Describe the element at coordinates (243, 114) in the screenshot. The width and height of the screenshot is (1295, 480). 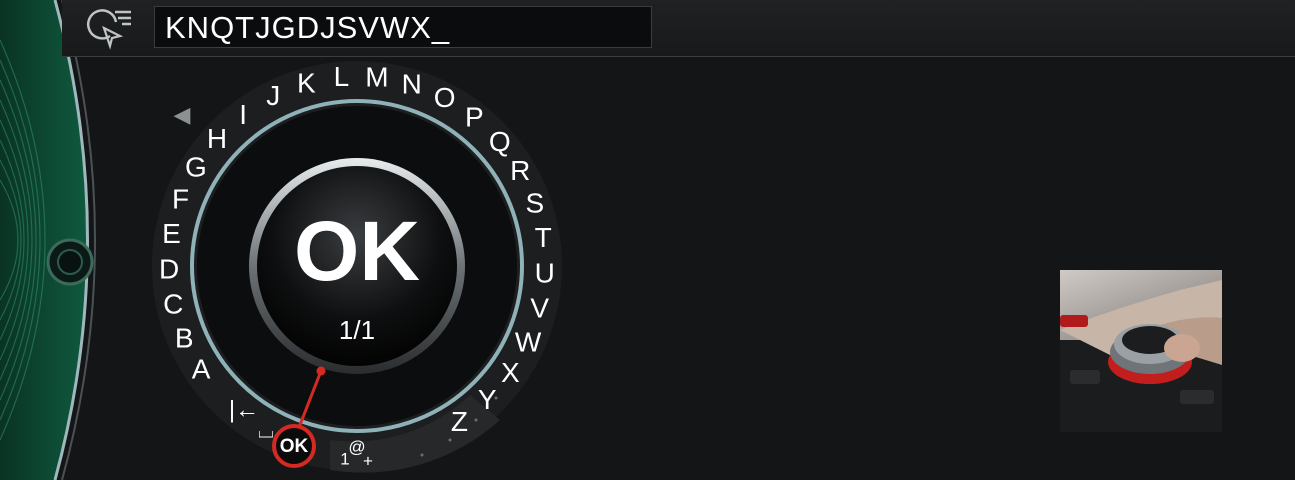
I see `letter-i: I` at that location.